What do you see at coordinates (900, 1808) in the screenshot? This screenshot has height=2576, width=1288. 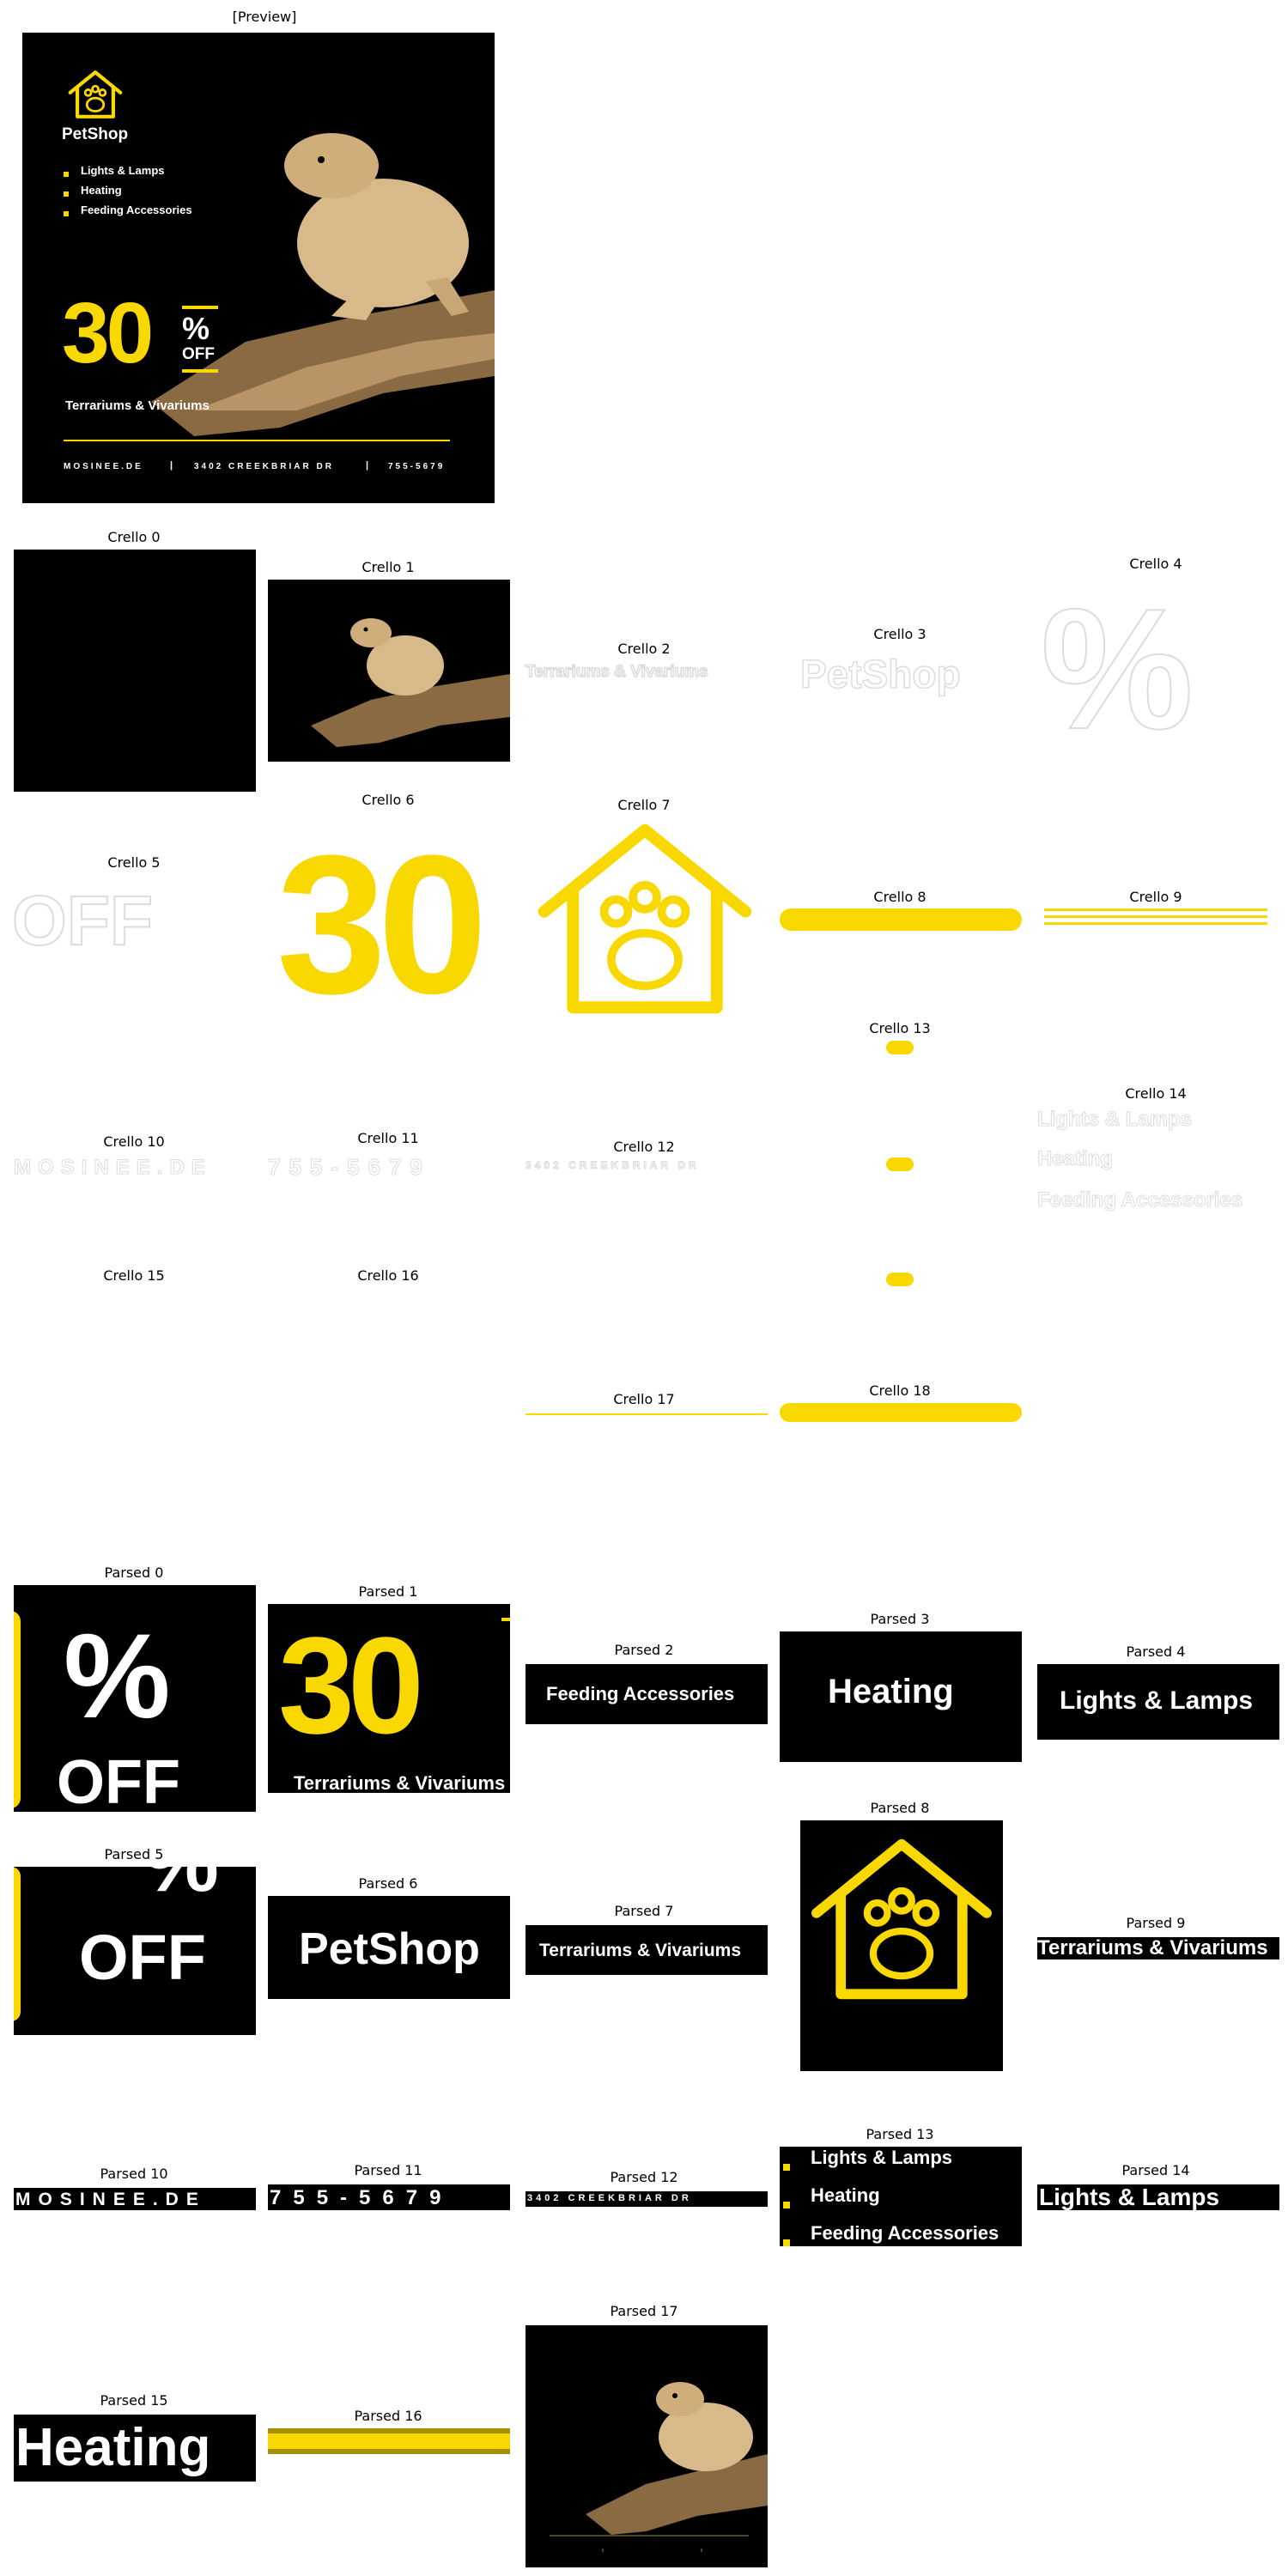 I see `parsed-caption-8: Parsed 8` at bounding box center [900, 1808].